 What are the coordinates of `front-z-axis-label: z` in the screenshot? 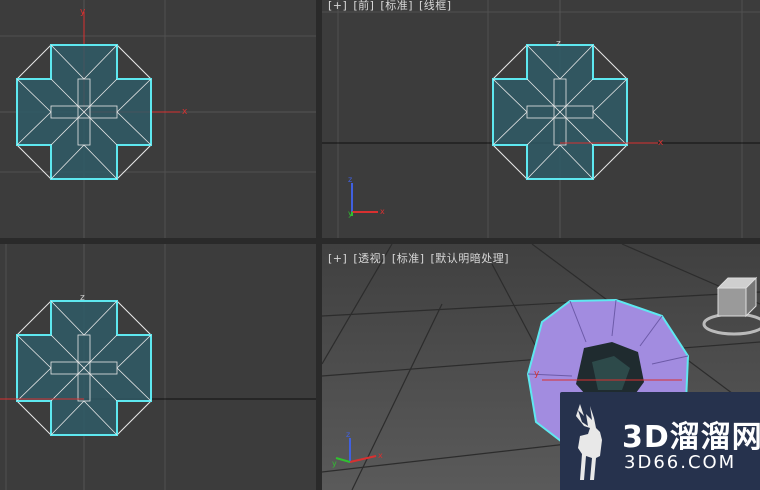 It's located at (558, 44).